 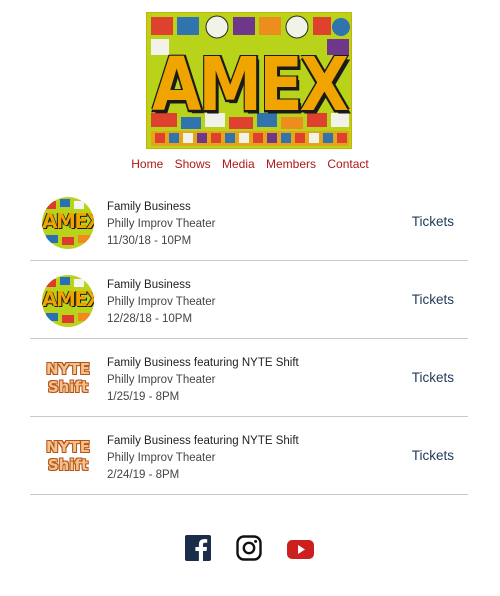 I want to click on social-links, so click(x=250, y=550).